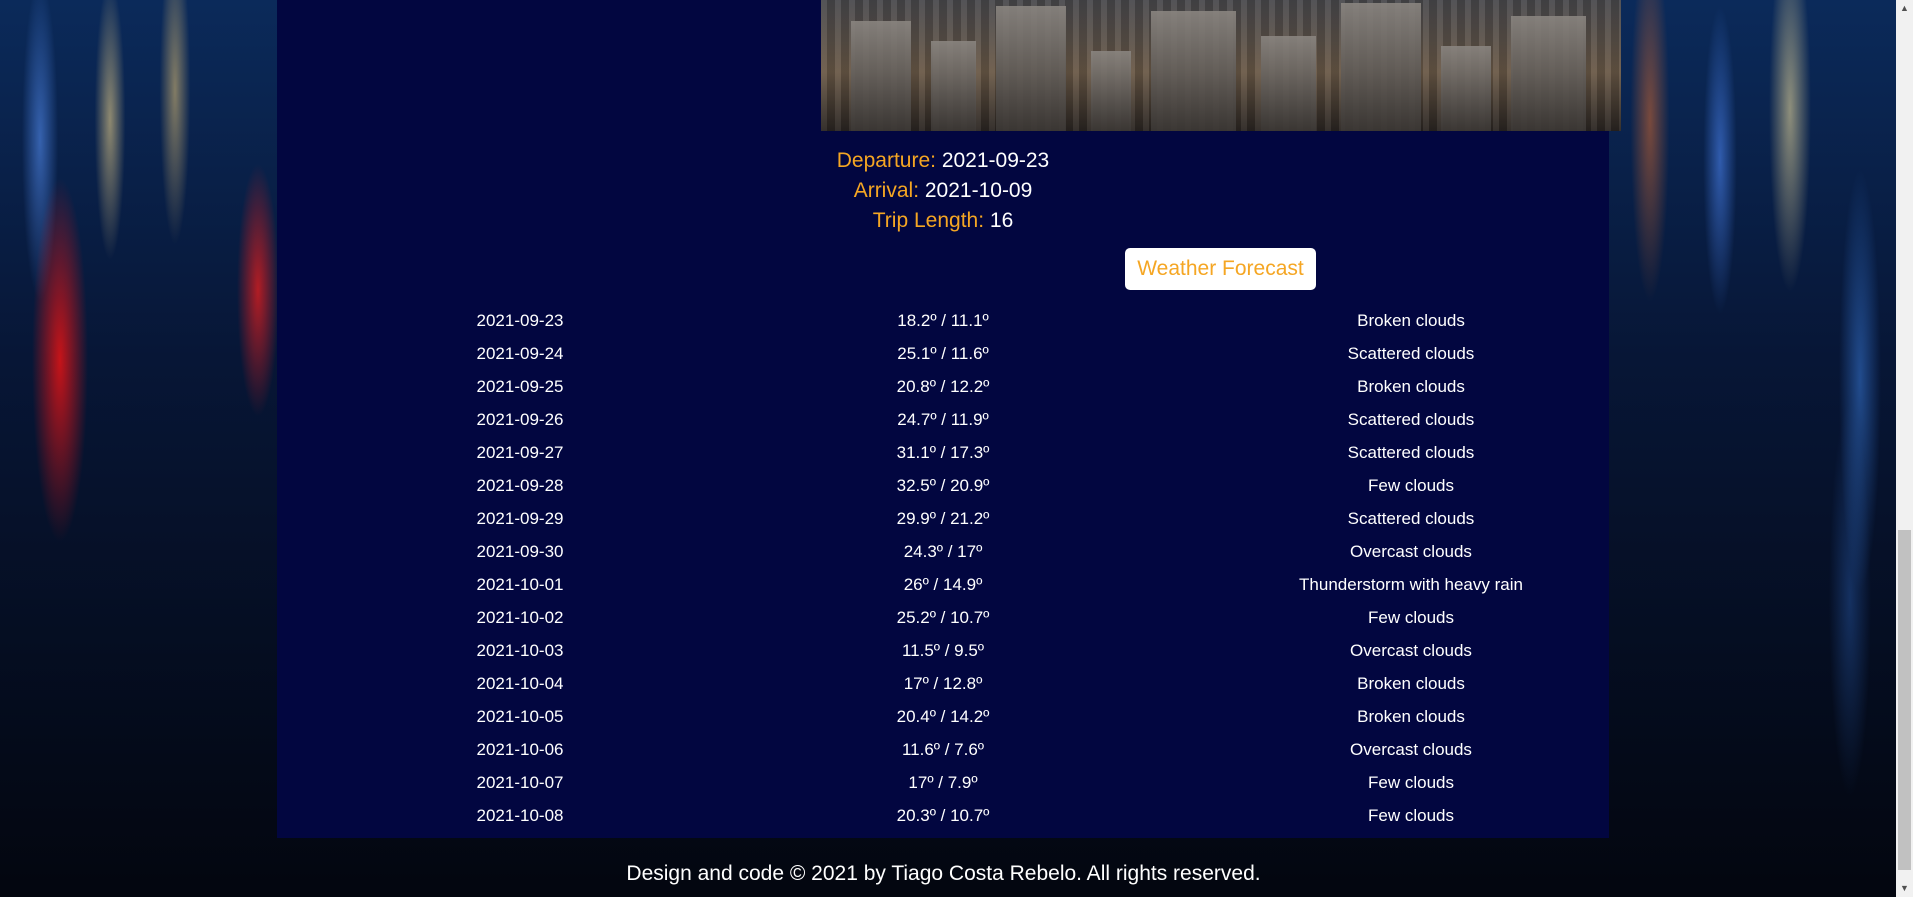  I want to click on forecast-temperature: 26º / 14.9º, so click(943, 584).